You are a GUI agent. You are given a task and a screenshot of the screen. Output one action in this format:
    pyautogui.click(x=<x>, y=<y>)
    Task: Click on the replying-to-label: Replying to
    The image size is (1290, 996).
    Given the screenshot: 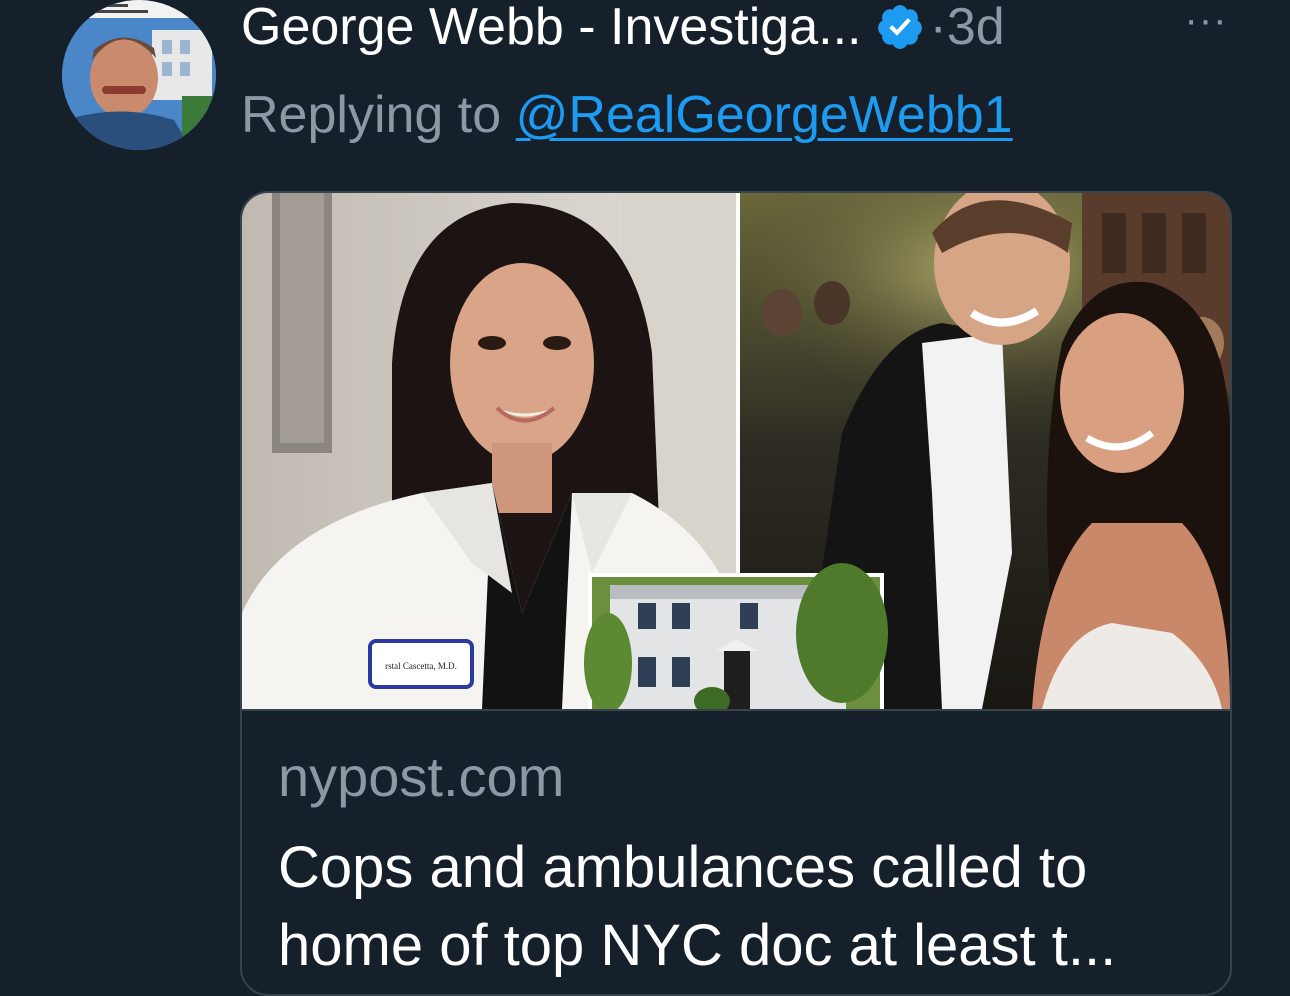 What is the action you would take?
    pyautogui.click(x=378, y=115)
    